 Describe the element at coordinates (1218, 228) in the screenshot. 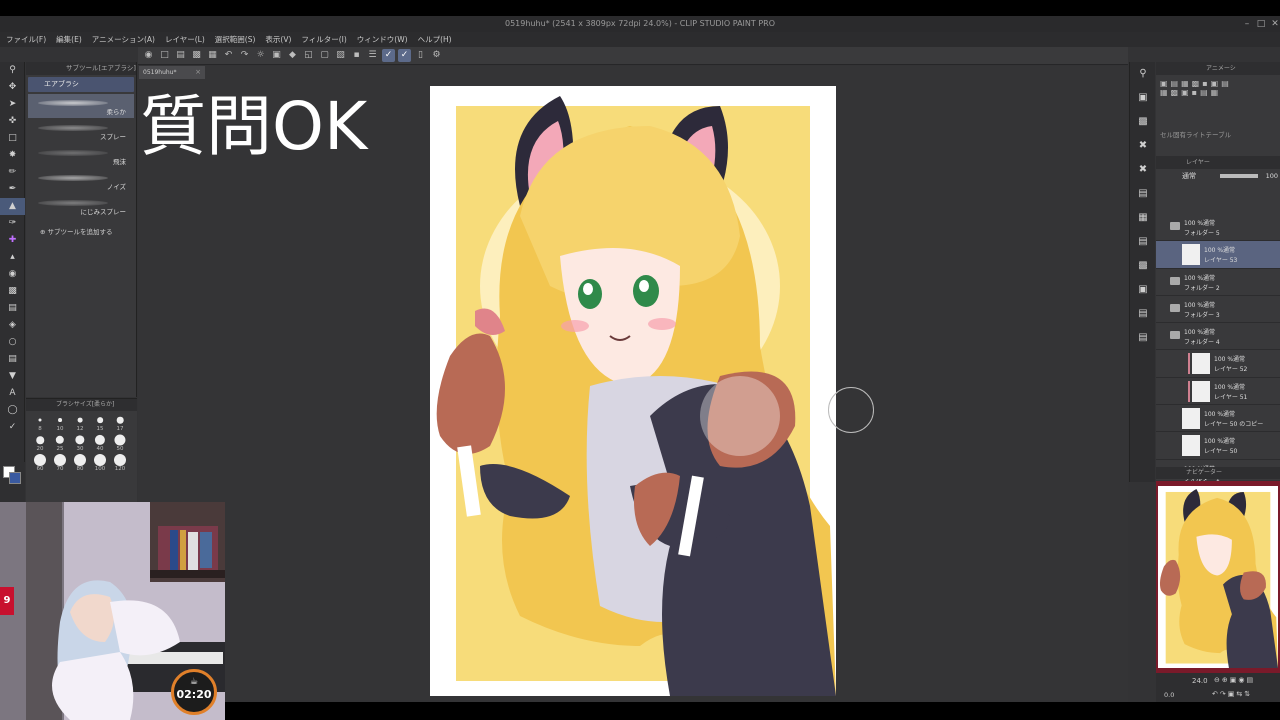

I see `layer-row: 100 %通常 フォルダー 5` at that location.